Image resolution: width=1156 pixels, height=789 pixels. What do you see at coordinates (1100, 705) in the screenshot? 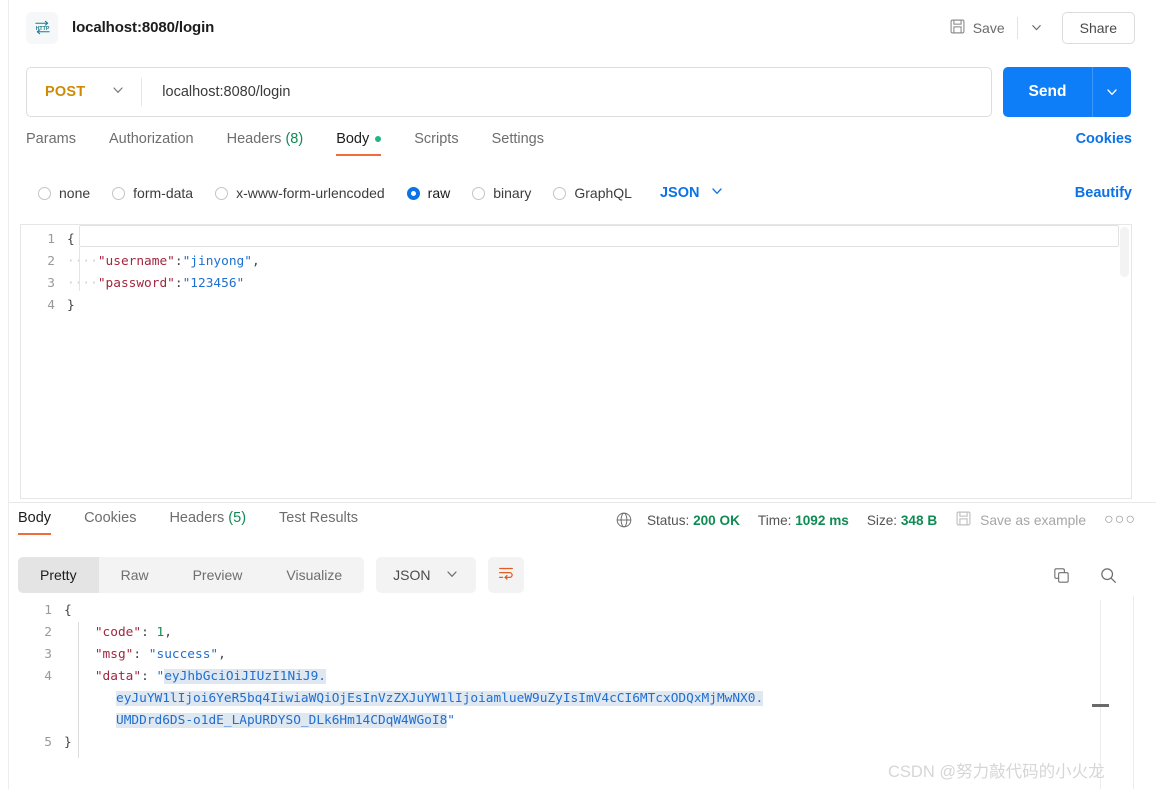
I see `response-scrollbar-thumb` at bounding box center [1100, 705].